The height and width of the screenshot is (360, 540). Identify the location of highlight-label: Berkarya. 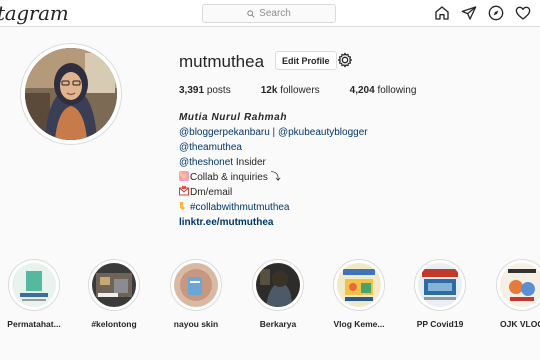
(278, 324).